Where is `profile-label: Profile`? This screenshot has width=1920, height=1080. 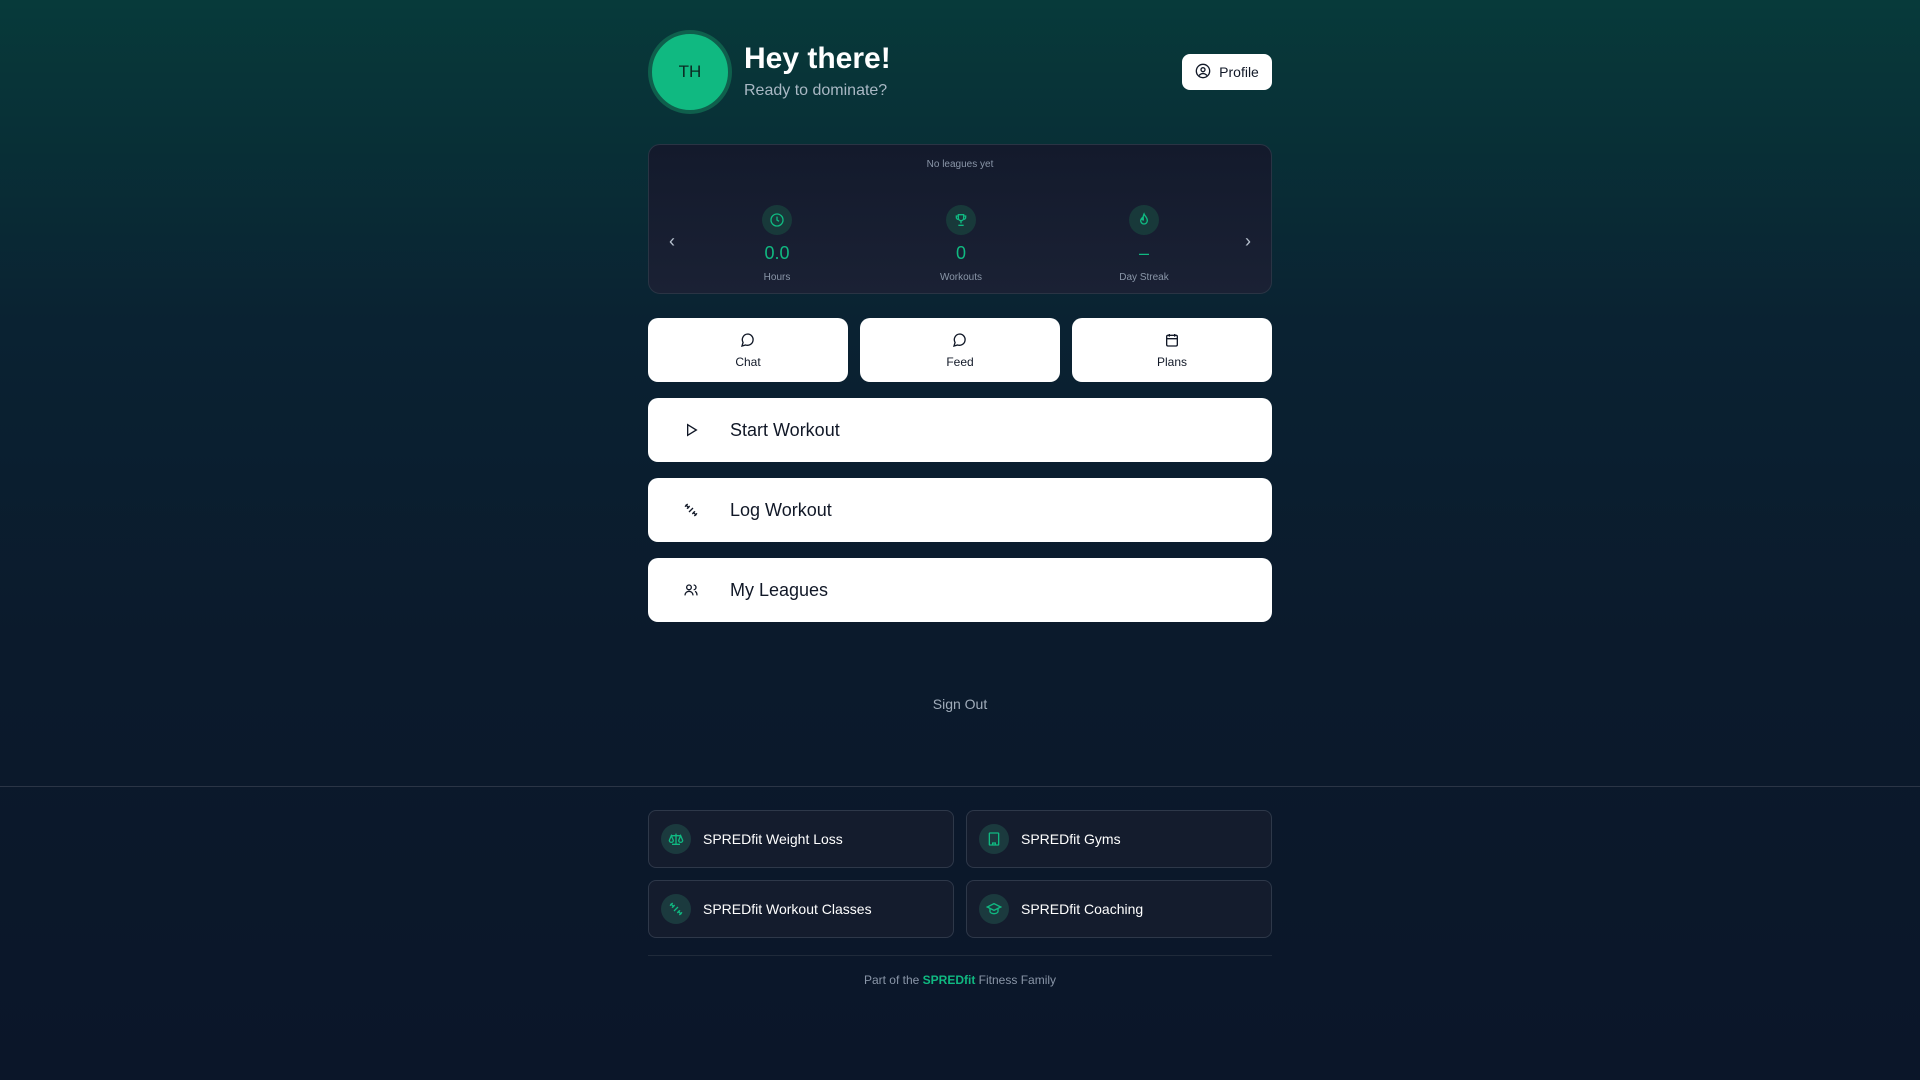 profile-label: Profile is located at coordinates (1239, 72).